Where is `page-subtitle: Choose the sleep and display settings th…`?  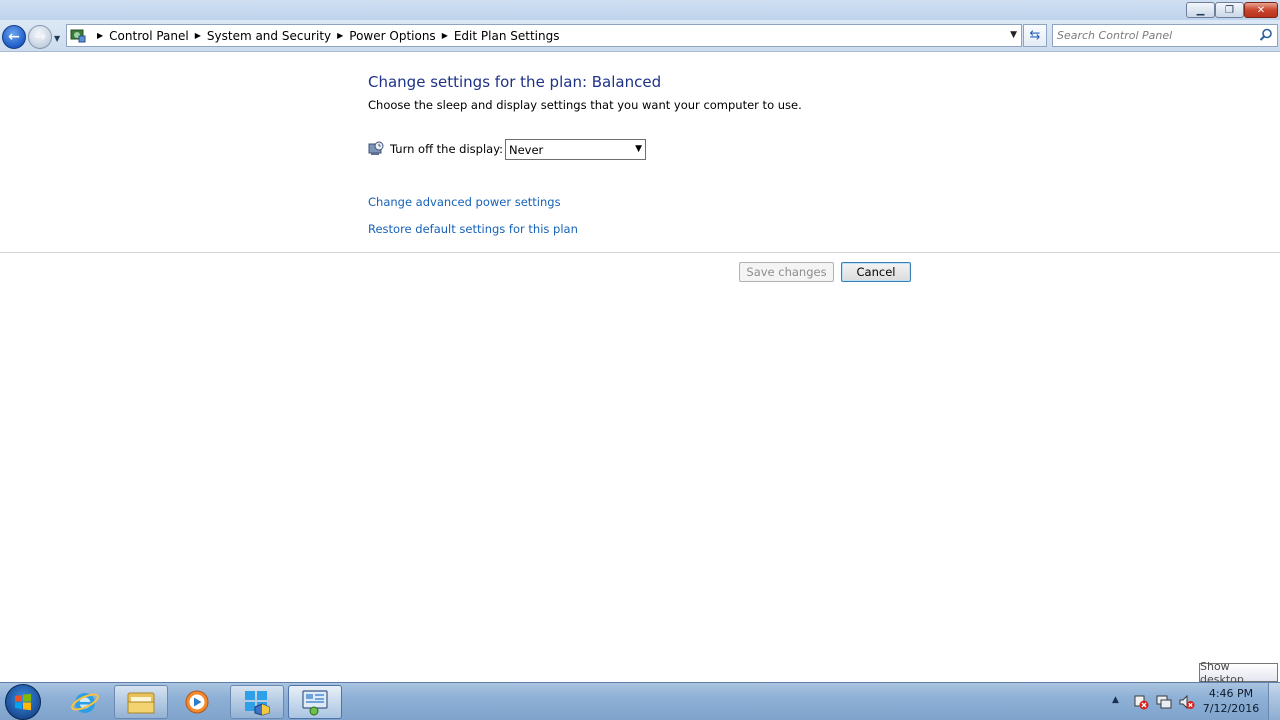
page-subtitle: Choose the sleep and display settings th… is located at coordinates (585, 105).